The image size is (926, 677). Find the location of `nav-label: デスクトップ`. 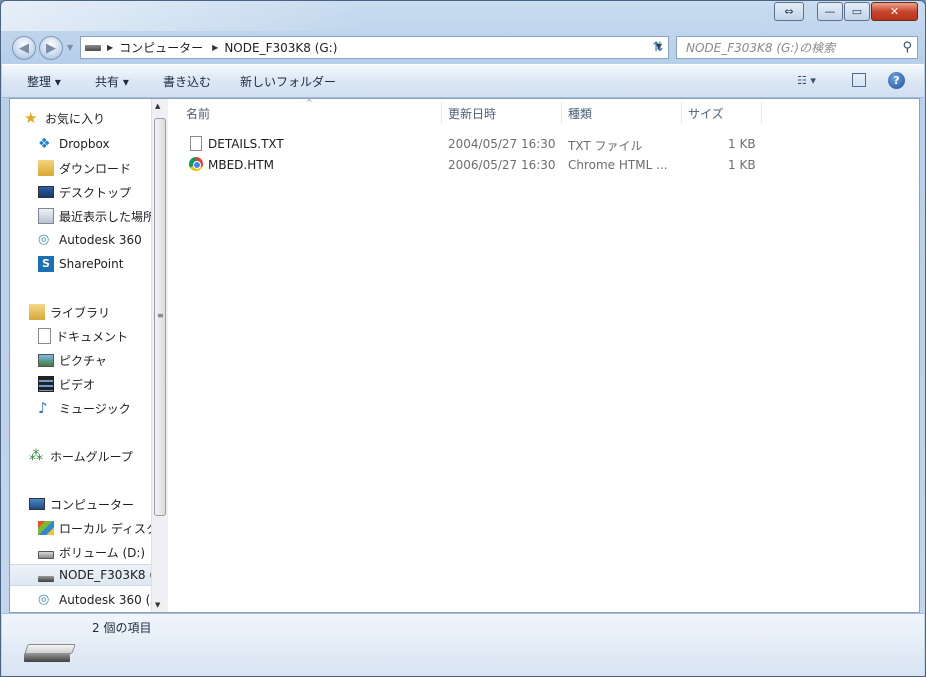

nav-label: デスクトップ is located at coordinates (95, 192).